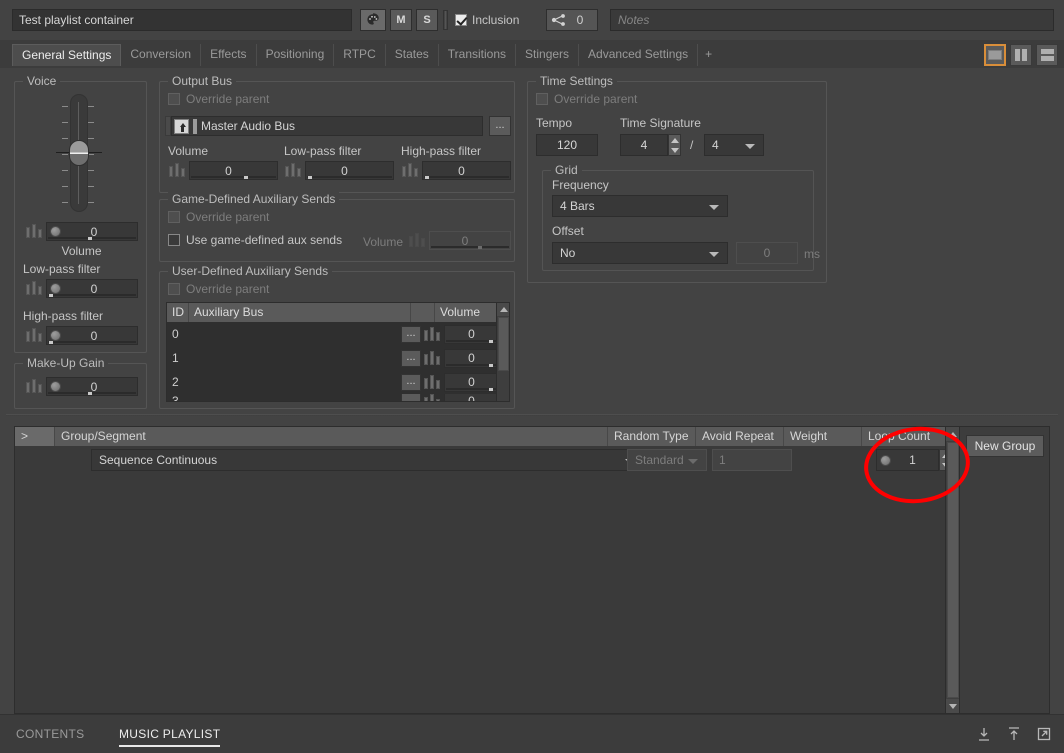 This screenshot has width=1064, height=753. Describe the element at coordinates (423, 312) in the screenshot. I see `col-browse` at that location.